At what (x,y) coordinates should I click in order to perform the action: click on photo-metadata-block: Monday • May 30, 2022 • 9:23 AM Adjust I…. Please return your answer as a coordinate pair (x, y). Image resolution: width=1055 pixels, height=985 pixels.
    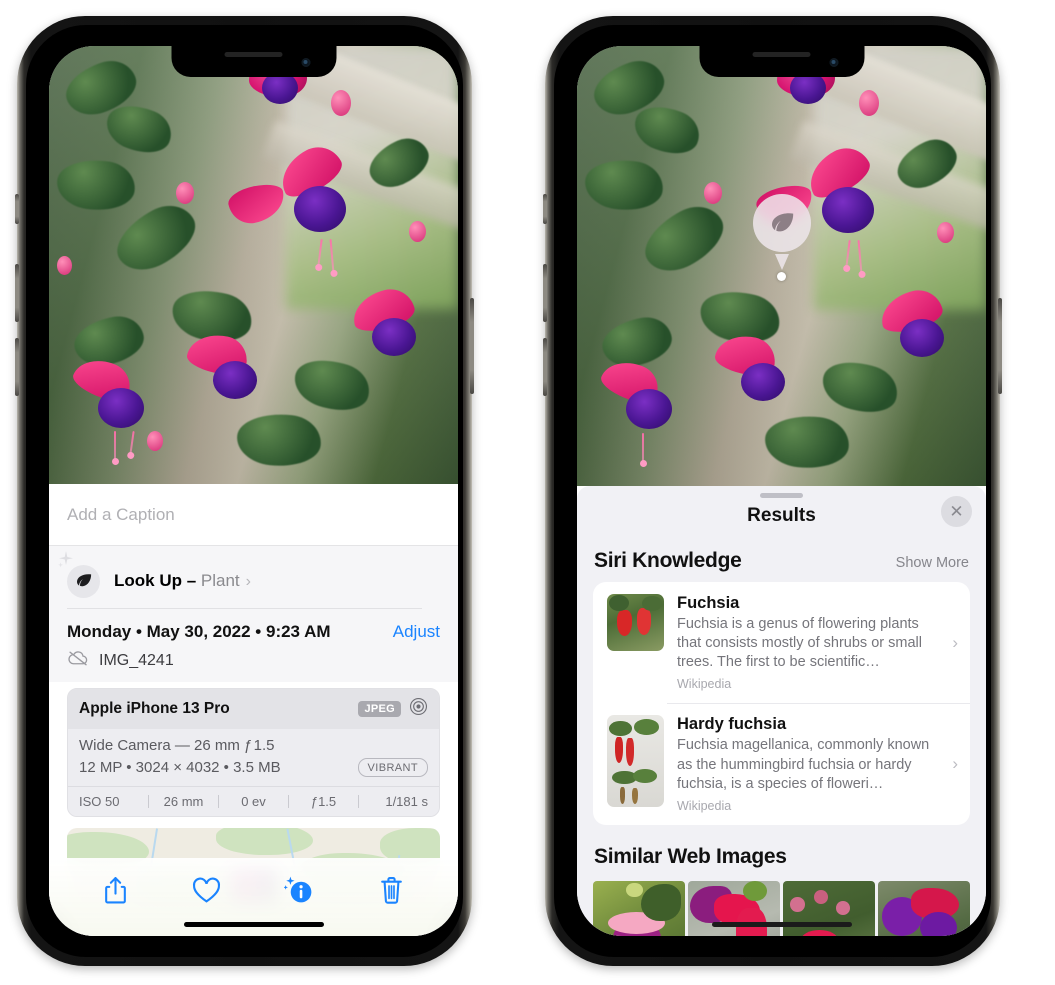
    Looking at the image, I should click on (253, 645).